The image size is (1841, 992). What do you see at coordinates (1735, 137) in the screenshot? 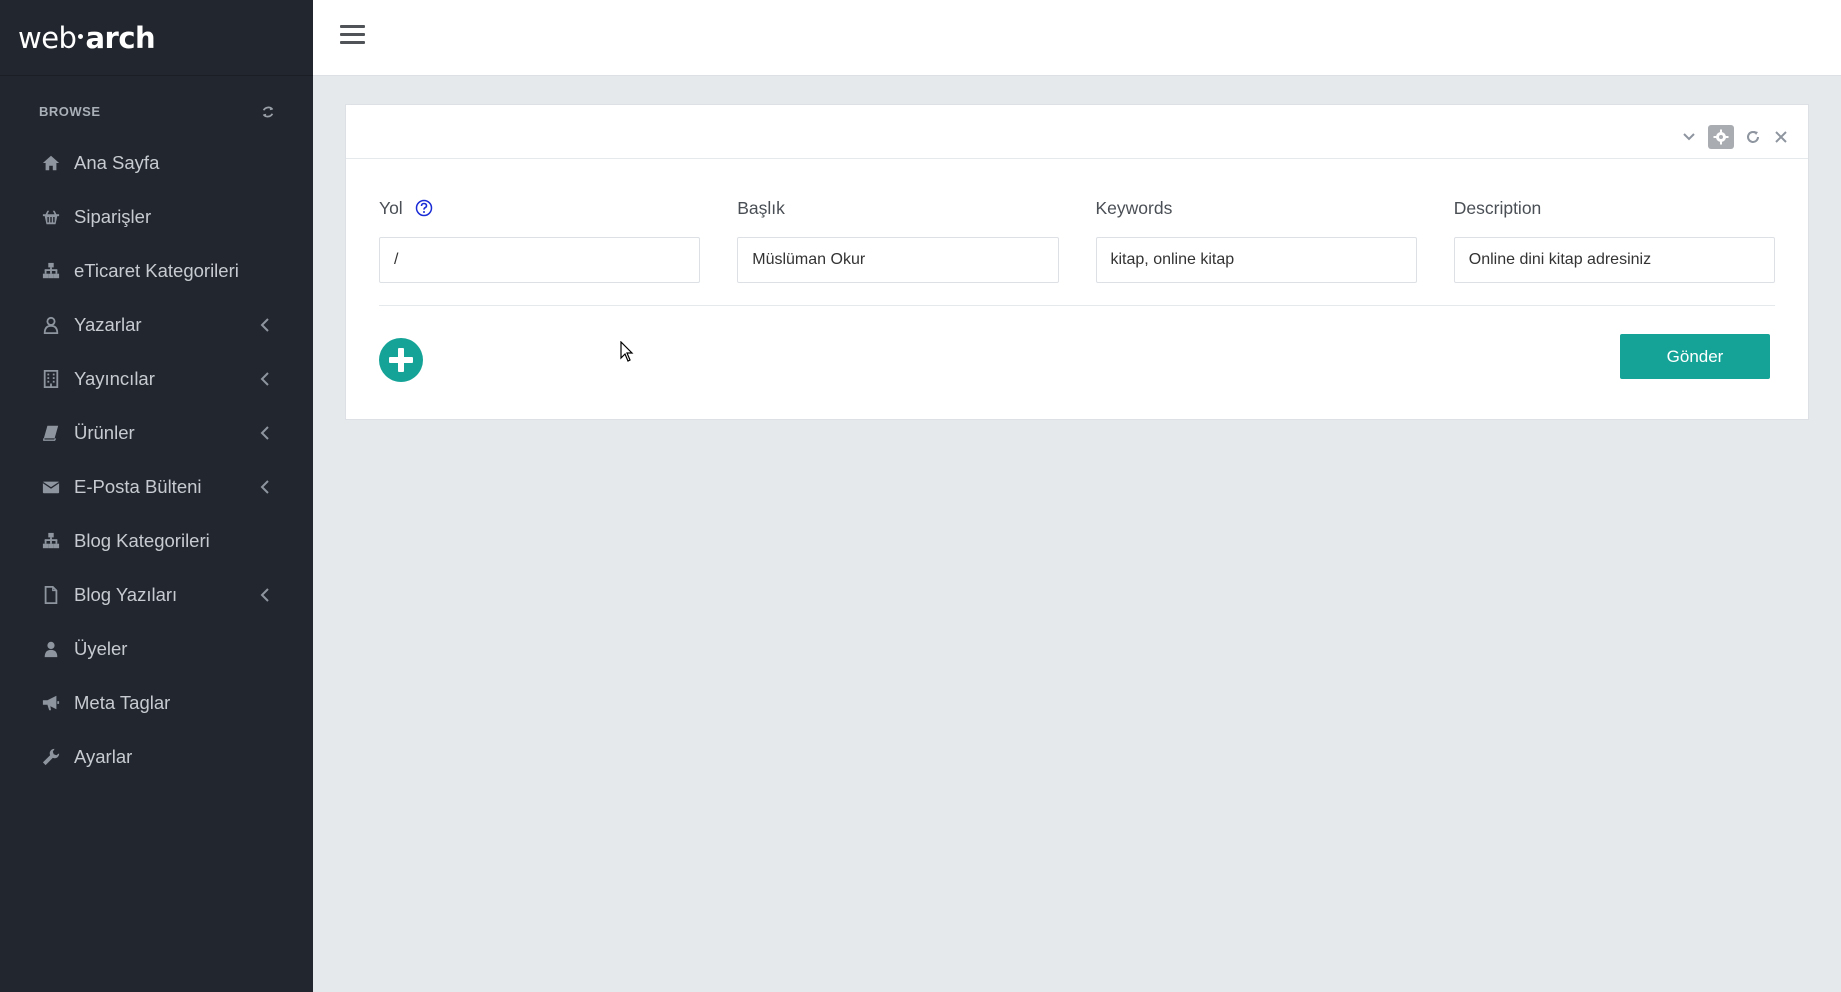
I see `panel-tools` at bounding box center [1735, 137].